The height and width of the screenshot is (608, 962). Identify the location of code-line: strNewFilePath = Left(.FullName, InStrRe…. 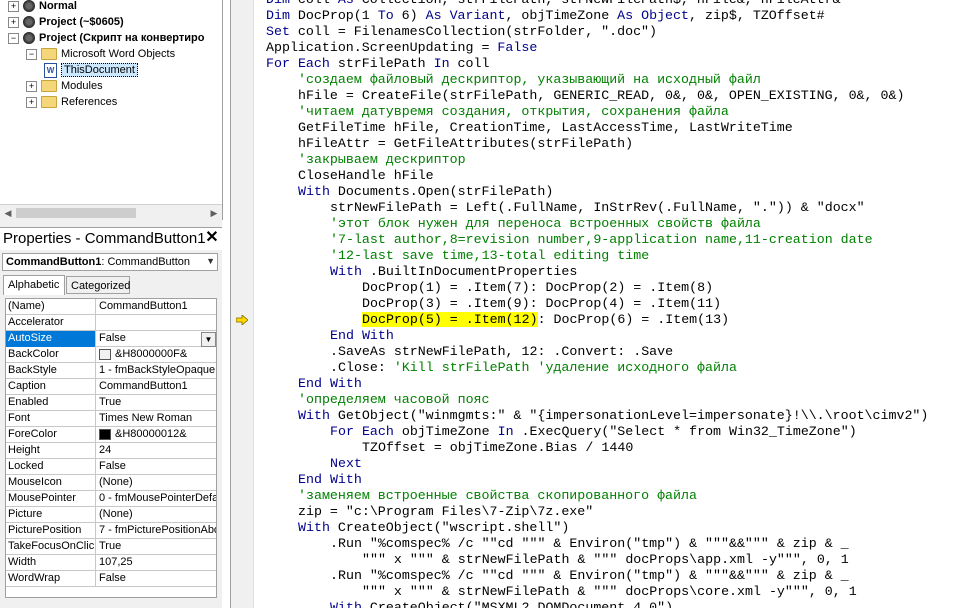
(597, 208).